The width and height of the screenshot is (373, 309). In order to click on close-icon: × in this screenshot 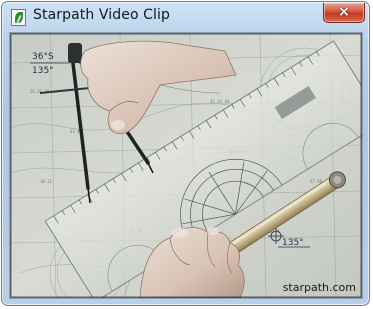, I will do `click(344, 12)`.